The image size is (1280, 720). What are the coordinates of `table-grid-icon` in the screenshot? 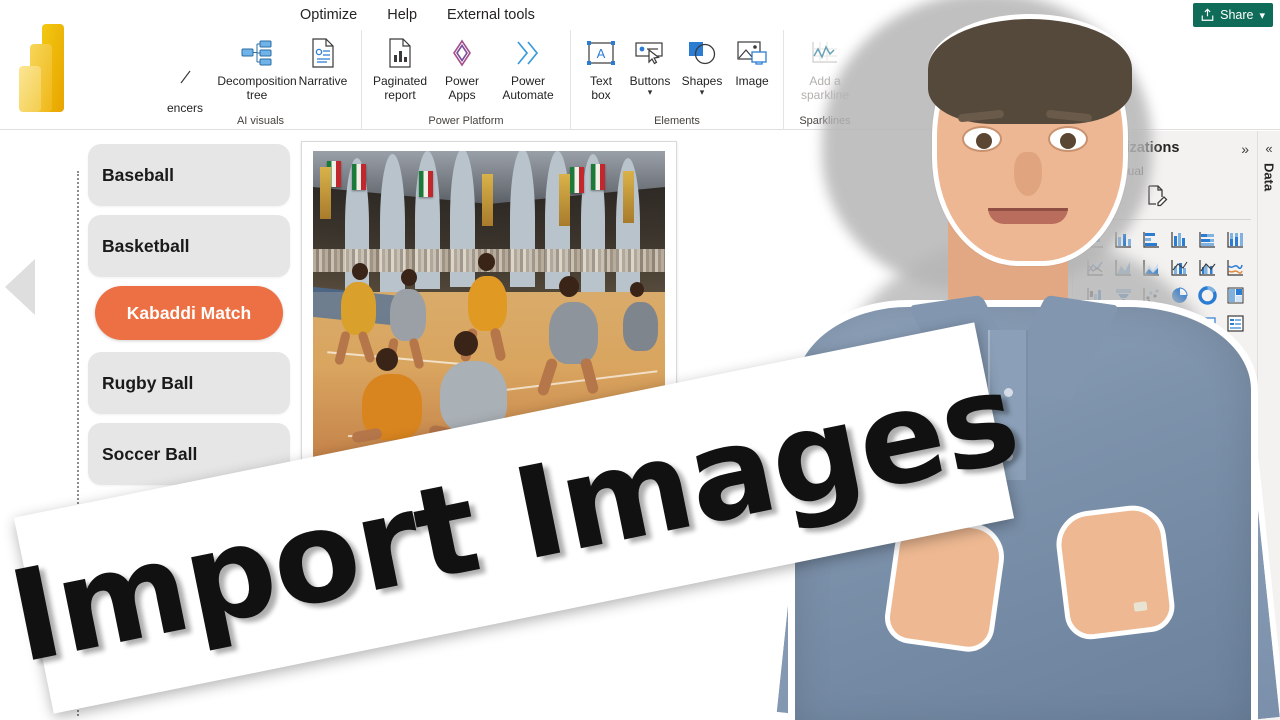 It's located at (1099, 198).